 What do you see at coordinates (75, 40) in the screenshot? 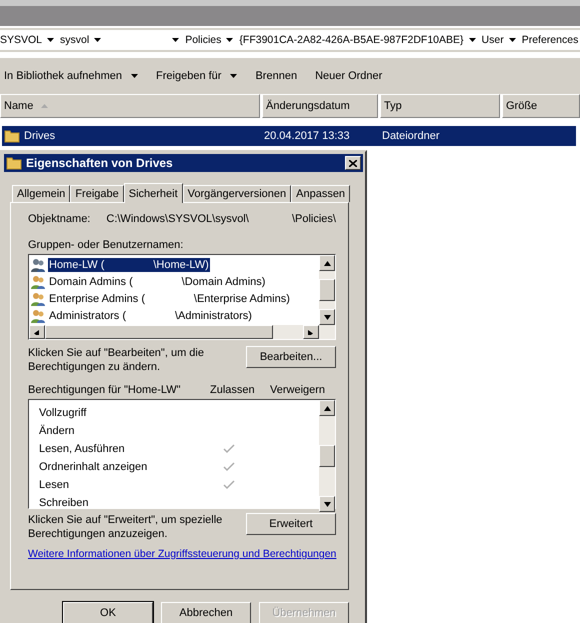
I see `breadcrumb-item: sysvol` at bounding box center [75, 40].